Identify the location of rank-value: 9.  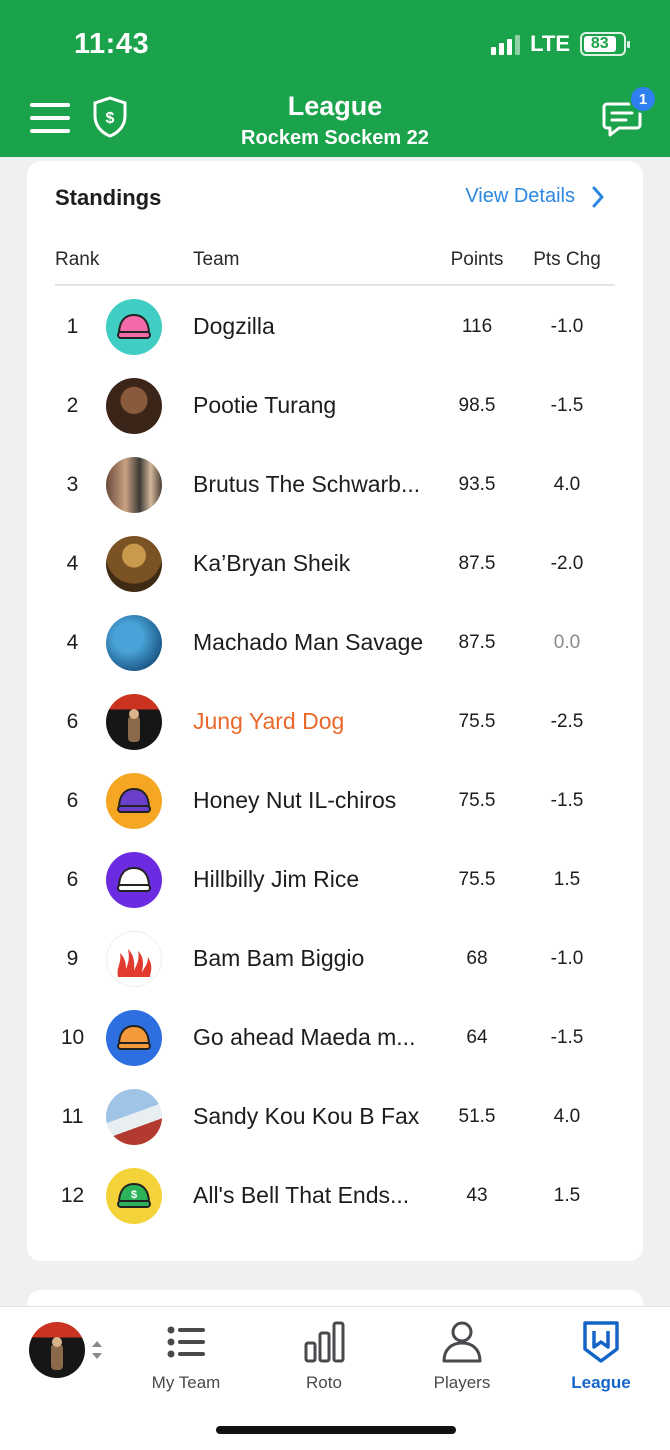
(72, 958).